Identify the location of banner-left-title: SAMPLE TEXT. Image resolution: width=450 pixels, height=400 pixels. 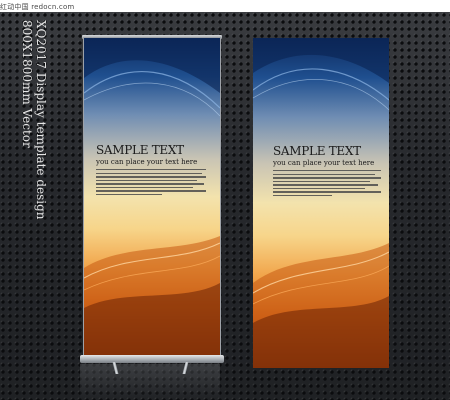
(140, 150).